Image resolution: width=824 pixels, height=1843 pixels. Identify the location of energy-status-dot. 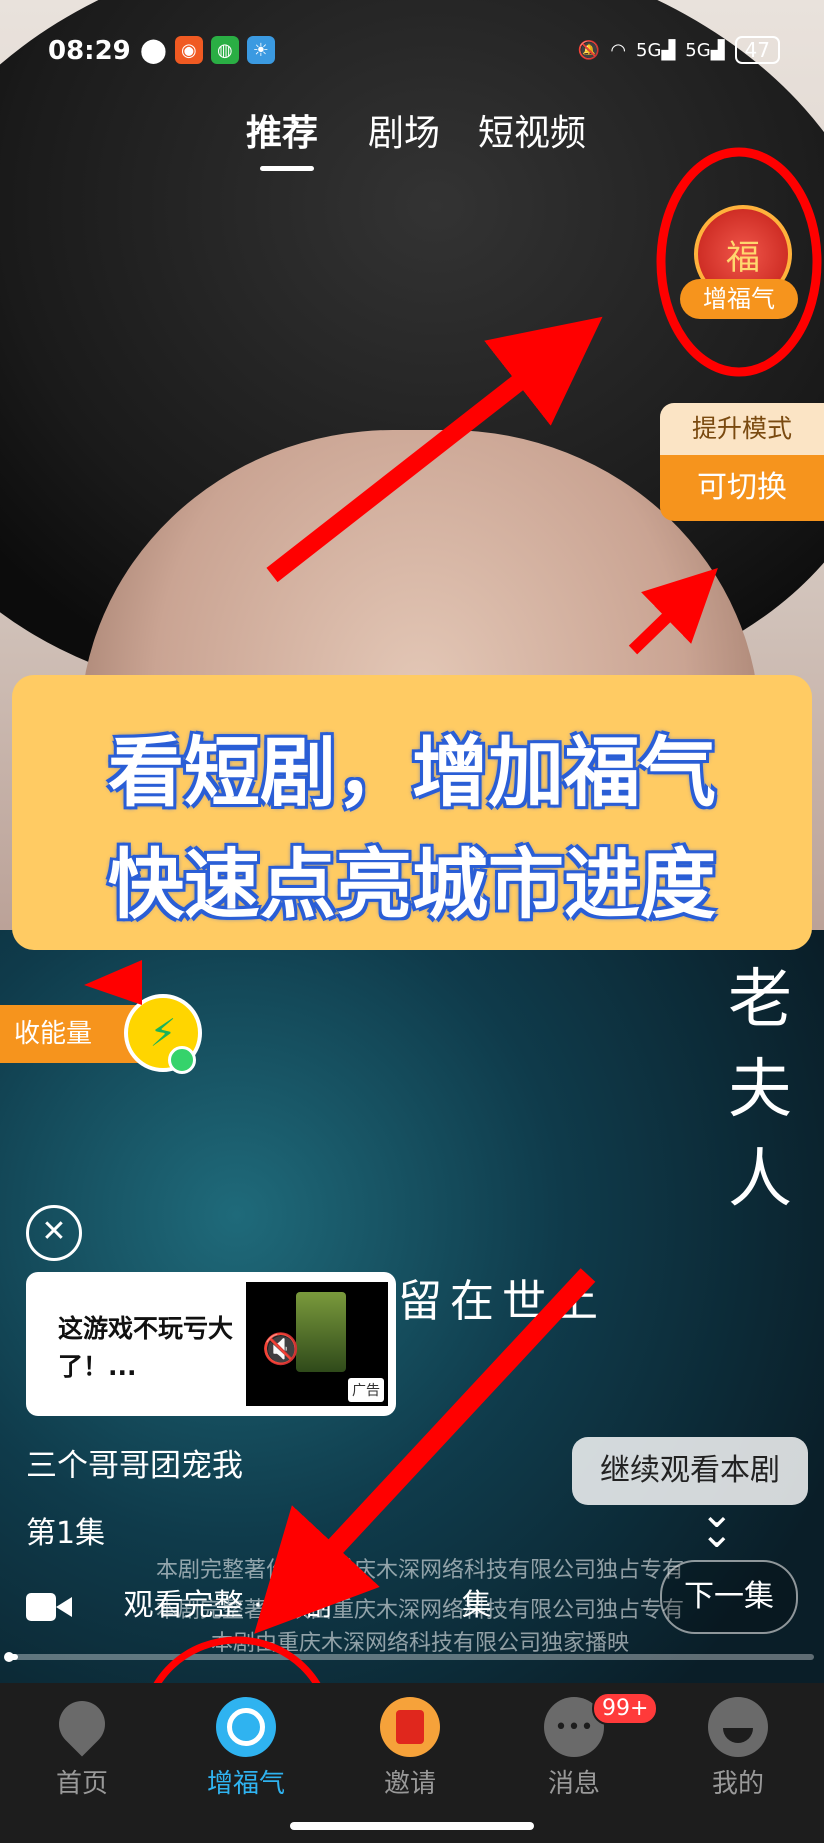
(182, 1060).